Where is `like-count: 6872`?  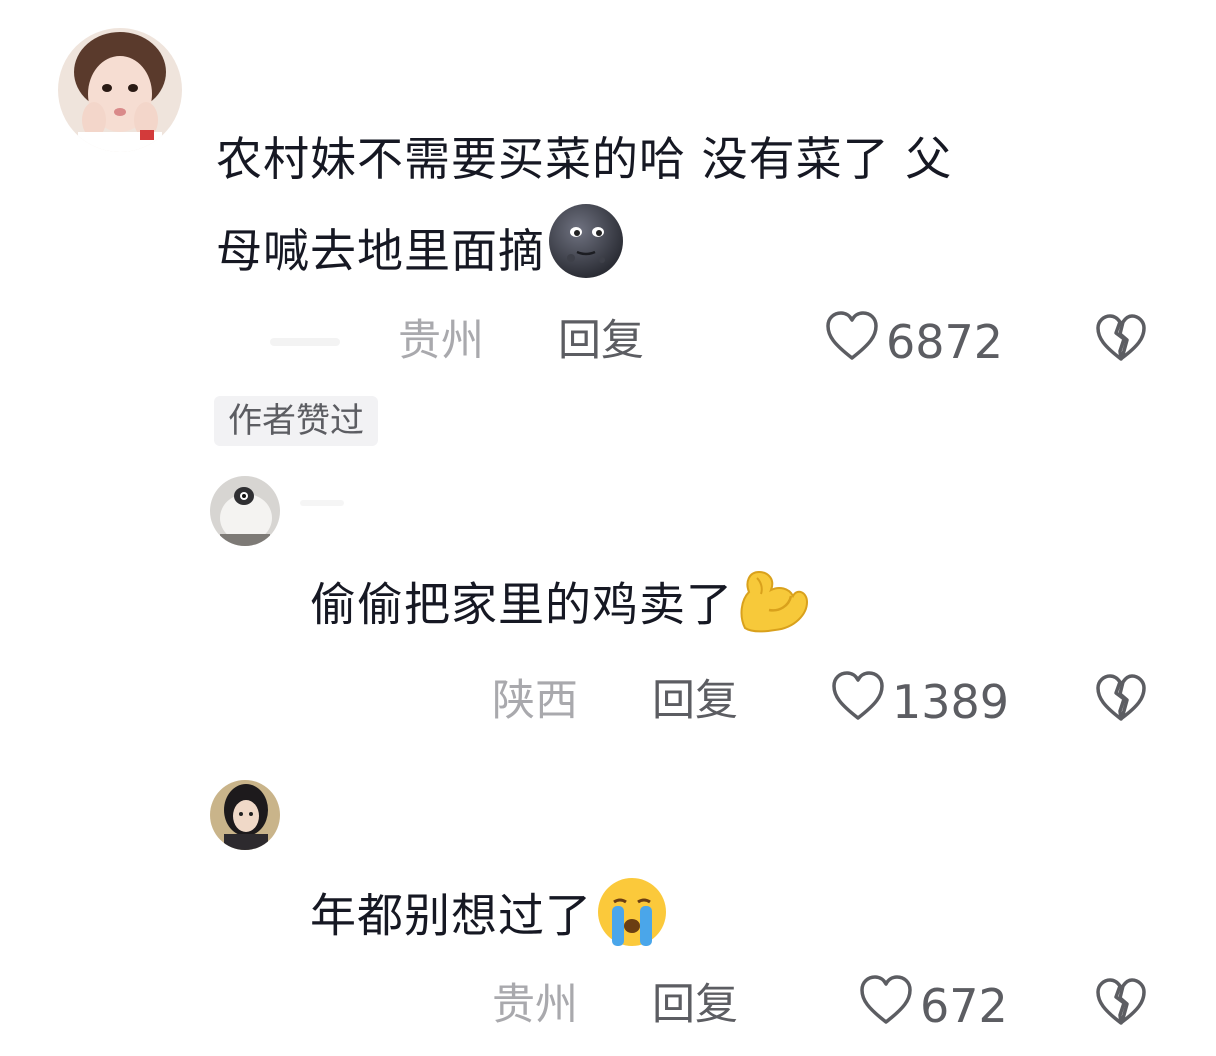
like-count: 6872 is located at coordinates (945, 341).